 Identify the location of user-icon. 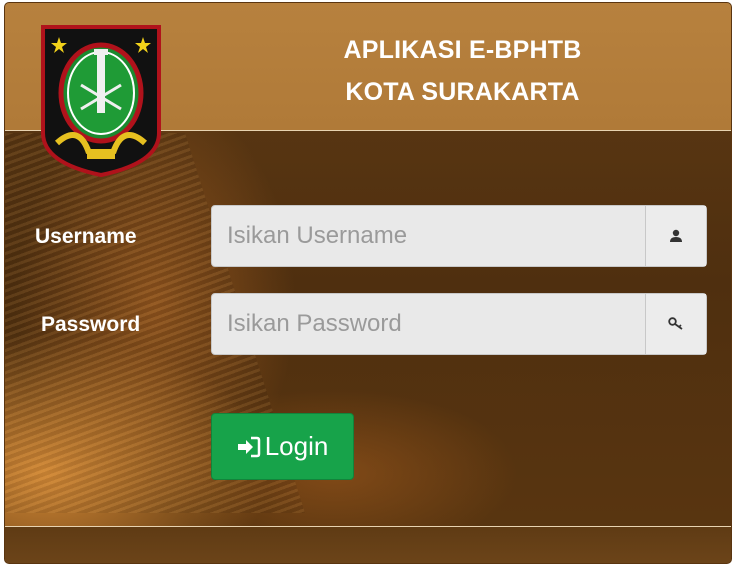
(676, 235).